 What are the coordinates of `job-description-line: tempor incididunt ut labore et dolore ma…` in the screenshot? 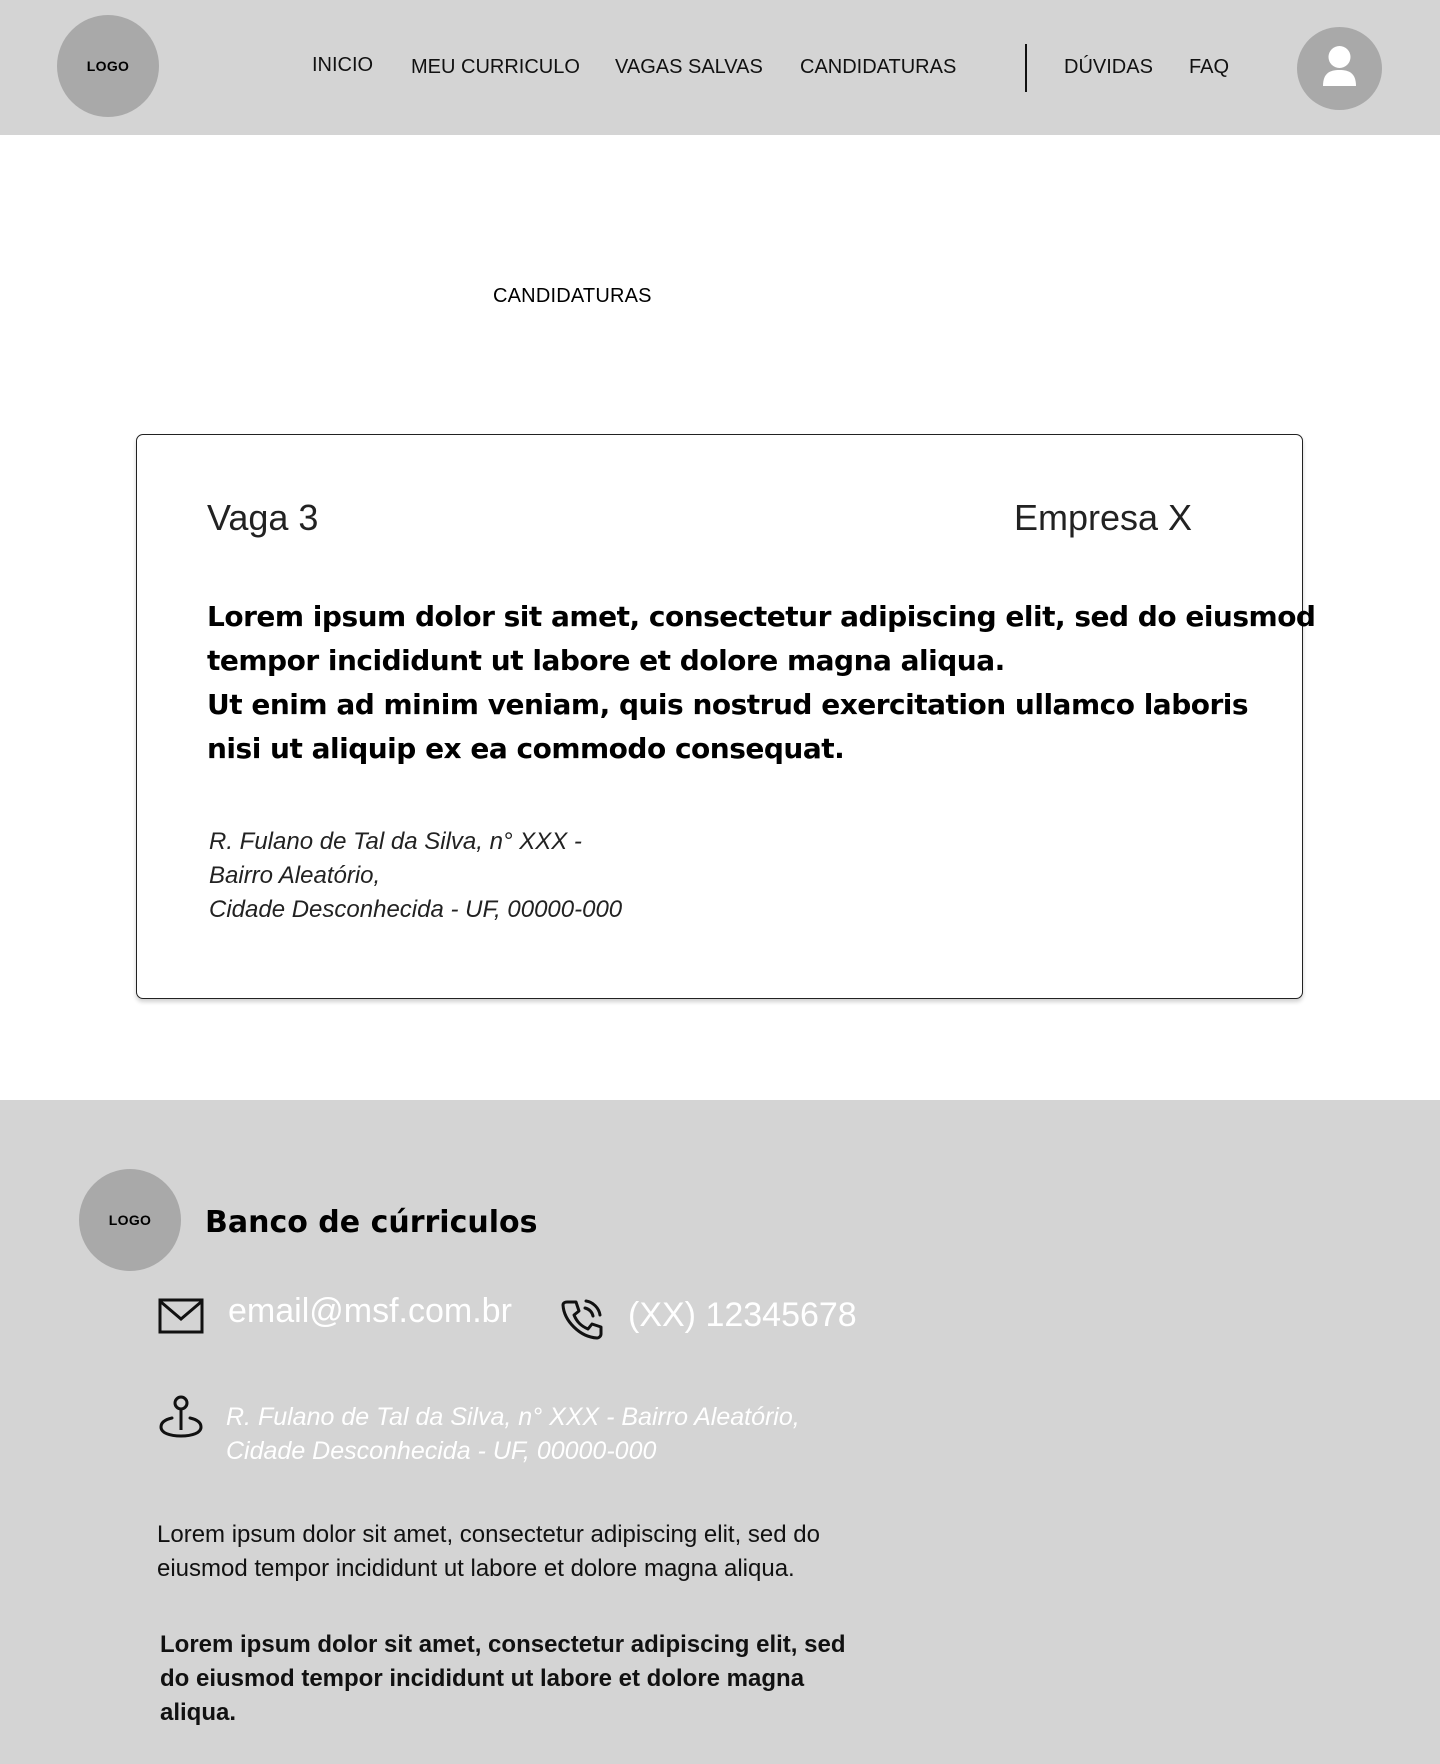 It's located at (606, 660).